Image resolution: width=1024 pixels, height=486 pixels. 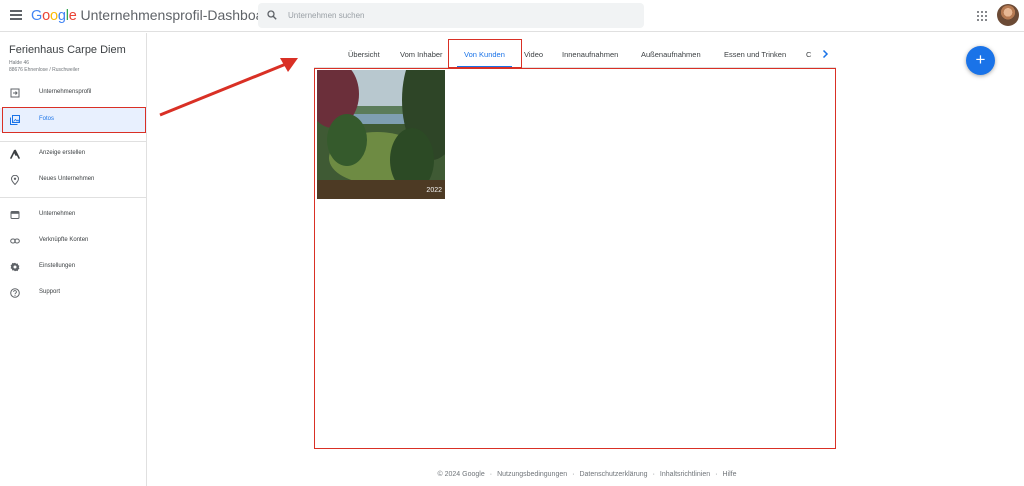 I want to click on footer-link-nutzungsbedingungen: Nutzungsbedingungen, so click(x=532, y=474).